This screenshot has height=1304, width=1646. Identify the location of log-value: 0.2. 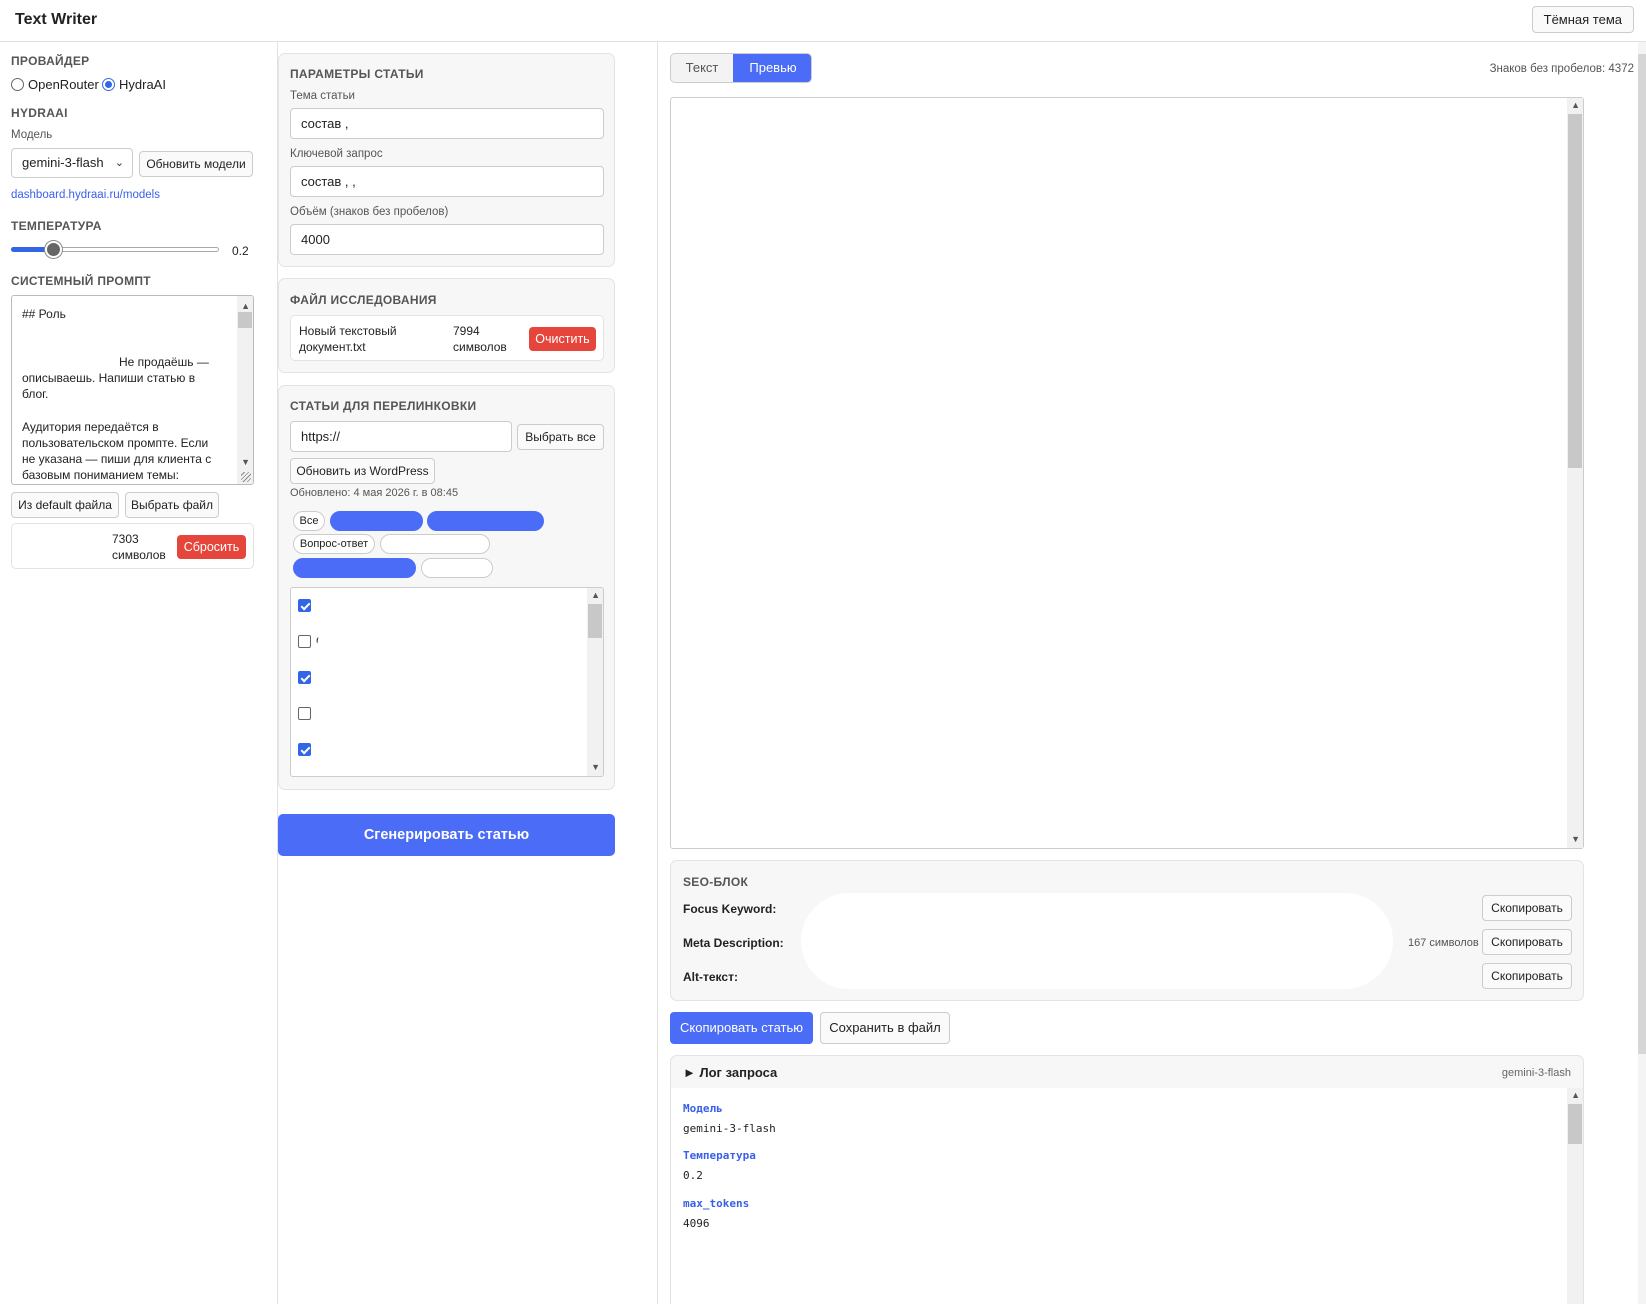
(693, 1175).